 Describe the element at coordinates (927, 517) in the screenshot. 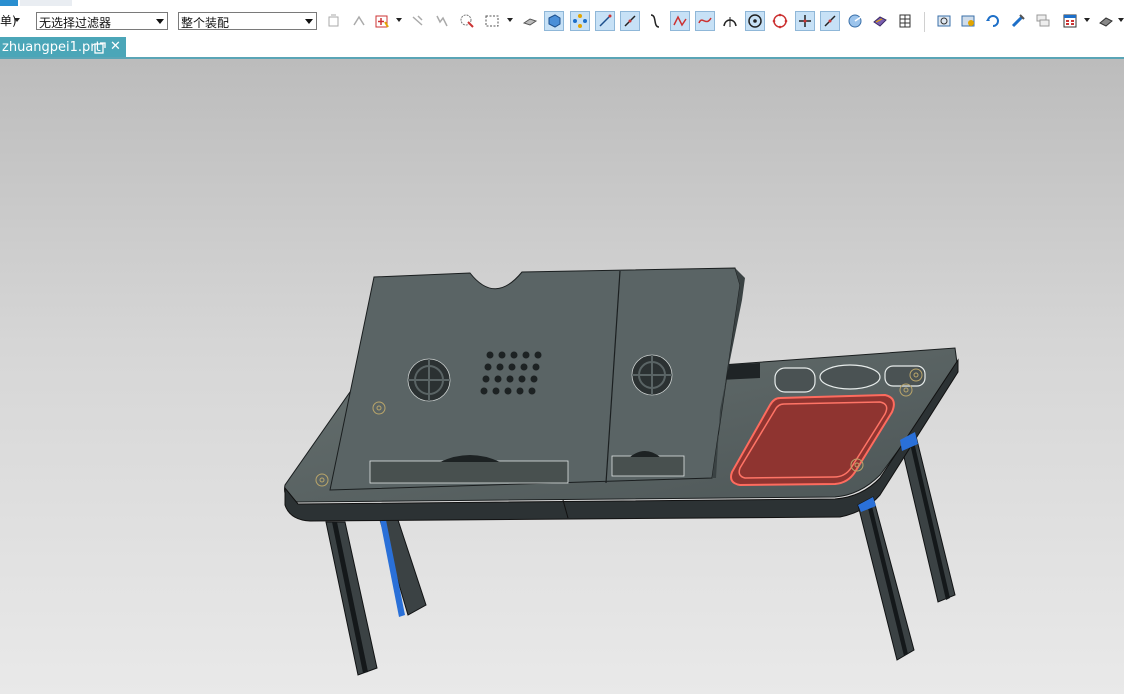

I see `table-leg-back-right` at that location.